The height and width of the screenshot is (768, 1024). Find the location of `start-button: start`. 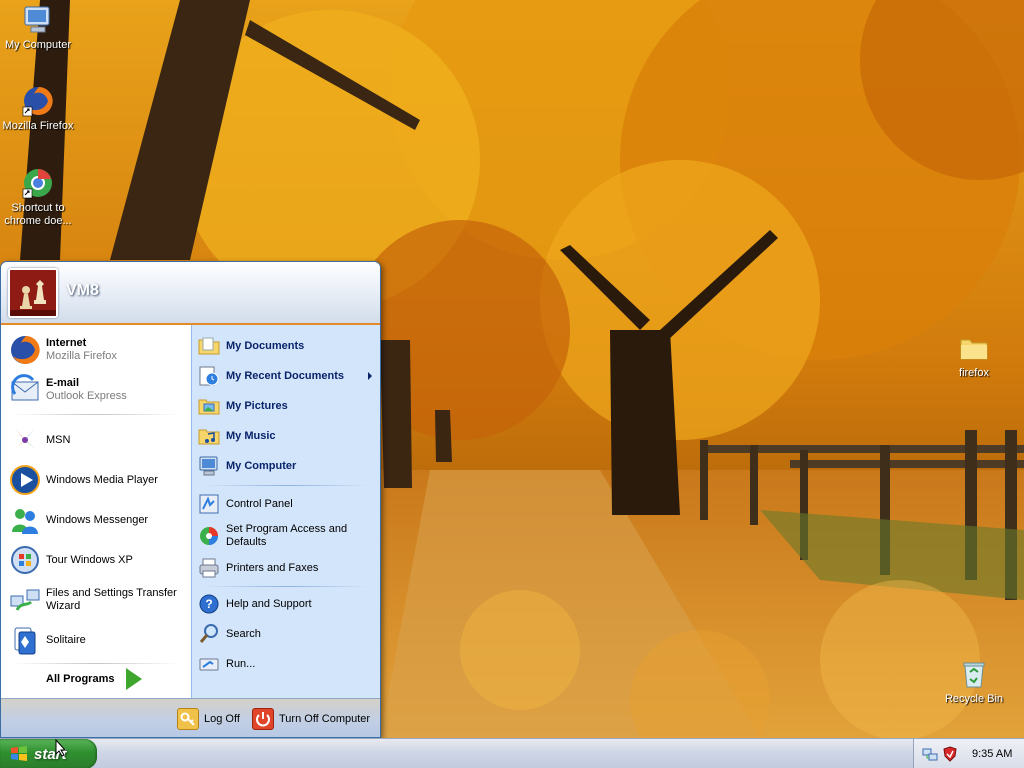

start-button: start is located at coordinates (48, 753).